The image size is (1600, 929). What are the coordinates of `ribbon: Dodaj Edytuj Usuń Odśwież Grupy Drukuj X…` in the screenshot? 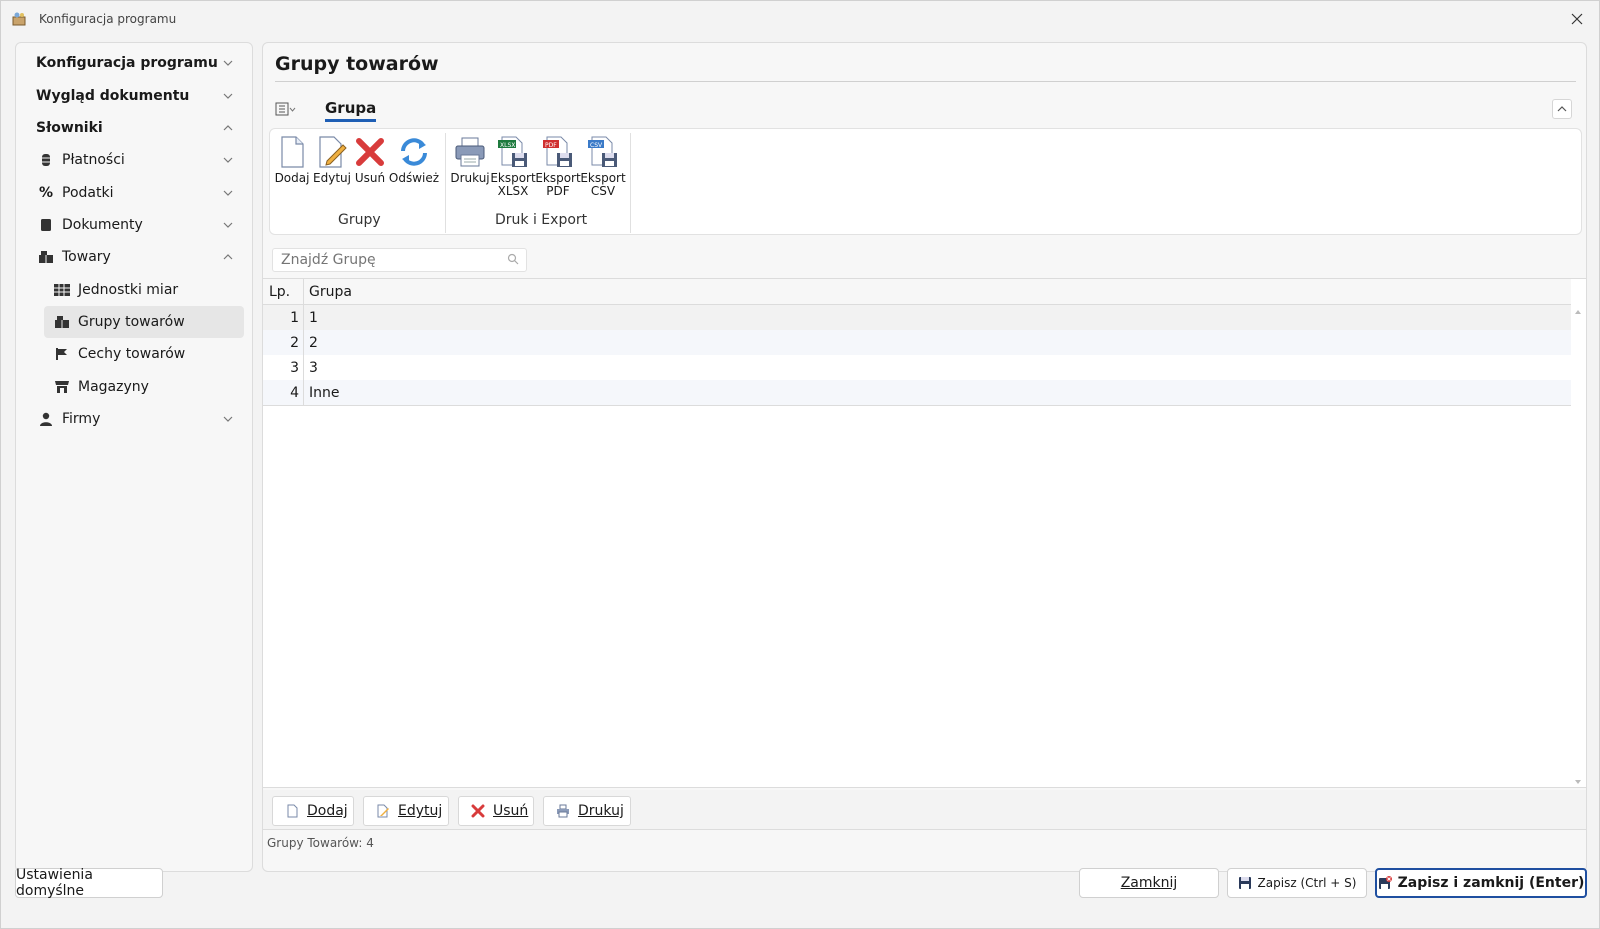 It's located at (925, 181).